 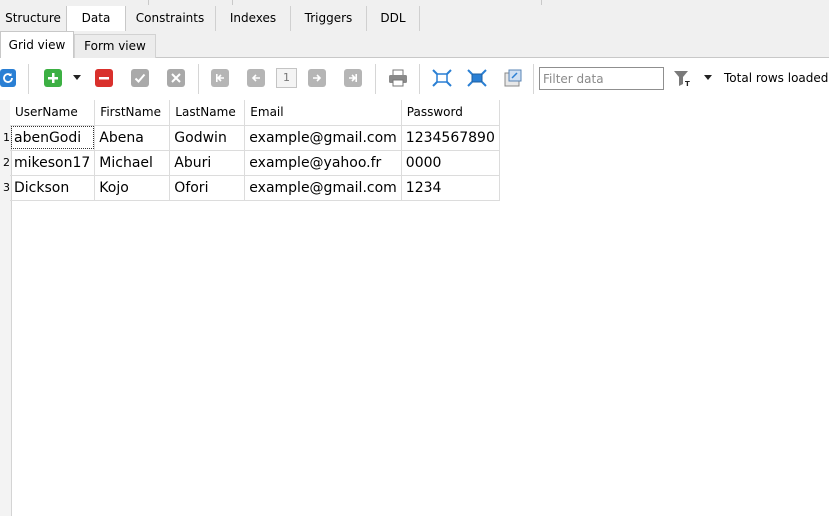 I want to click on delete-row-icon, so click(x=104, y=78).